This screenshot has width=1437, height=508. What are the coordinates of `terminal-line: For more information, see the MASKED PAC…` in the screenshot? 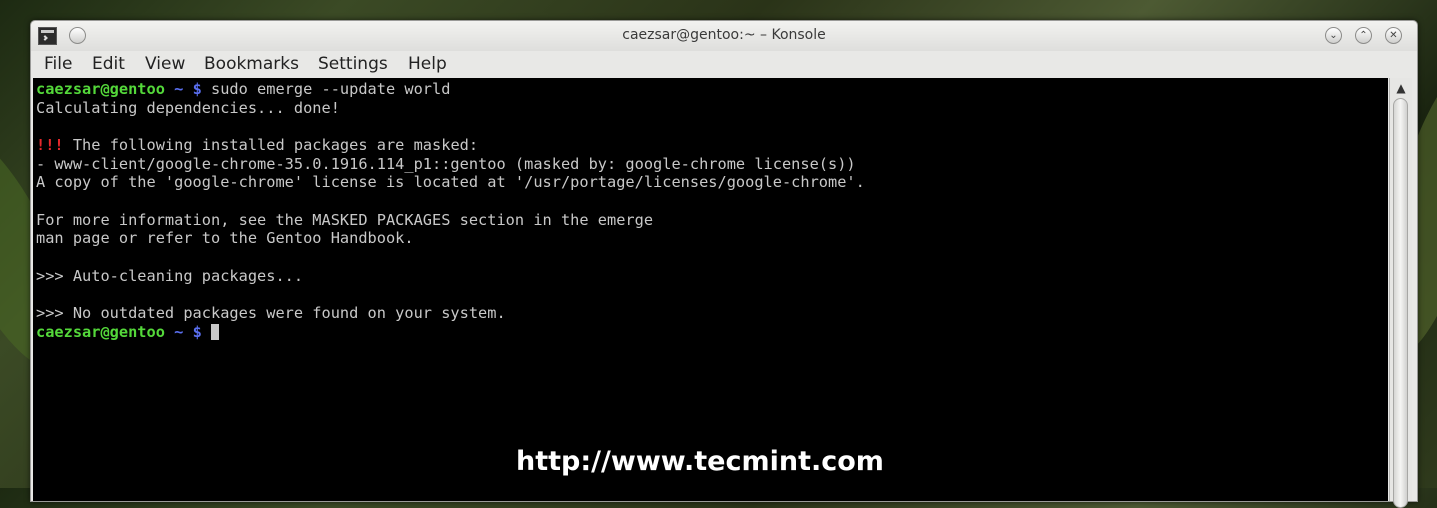 It's located at (345, 220).